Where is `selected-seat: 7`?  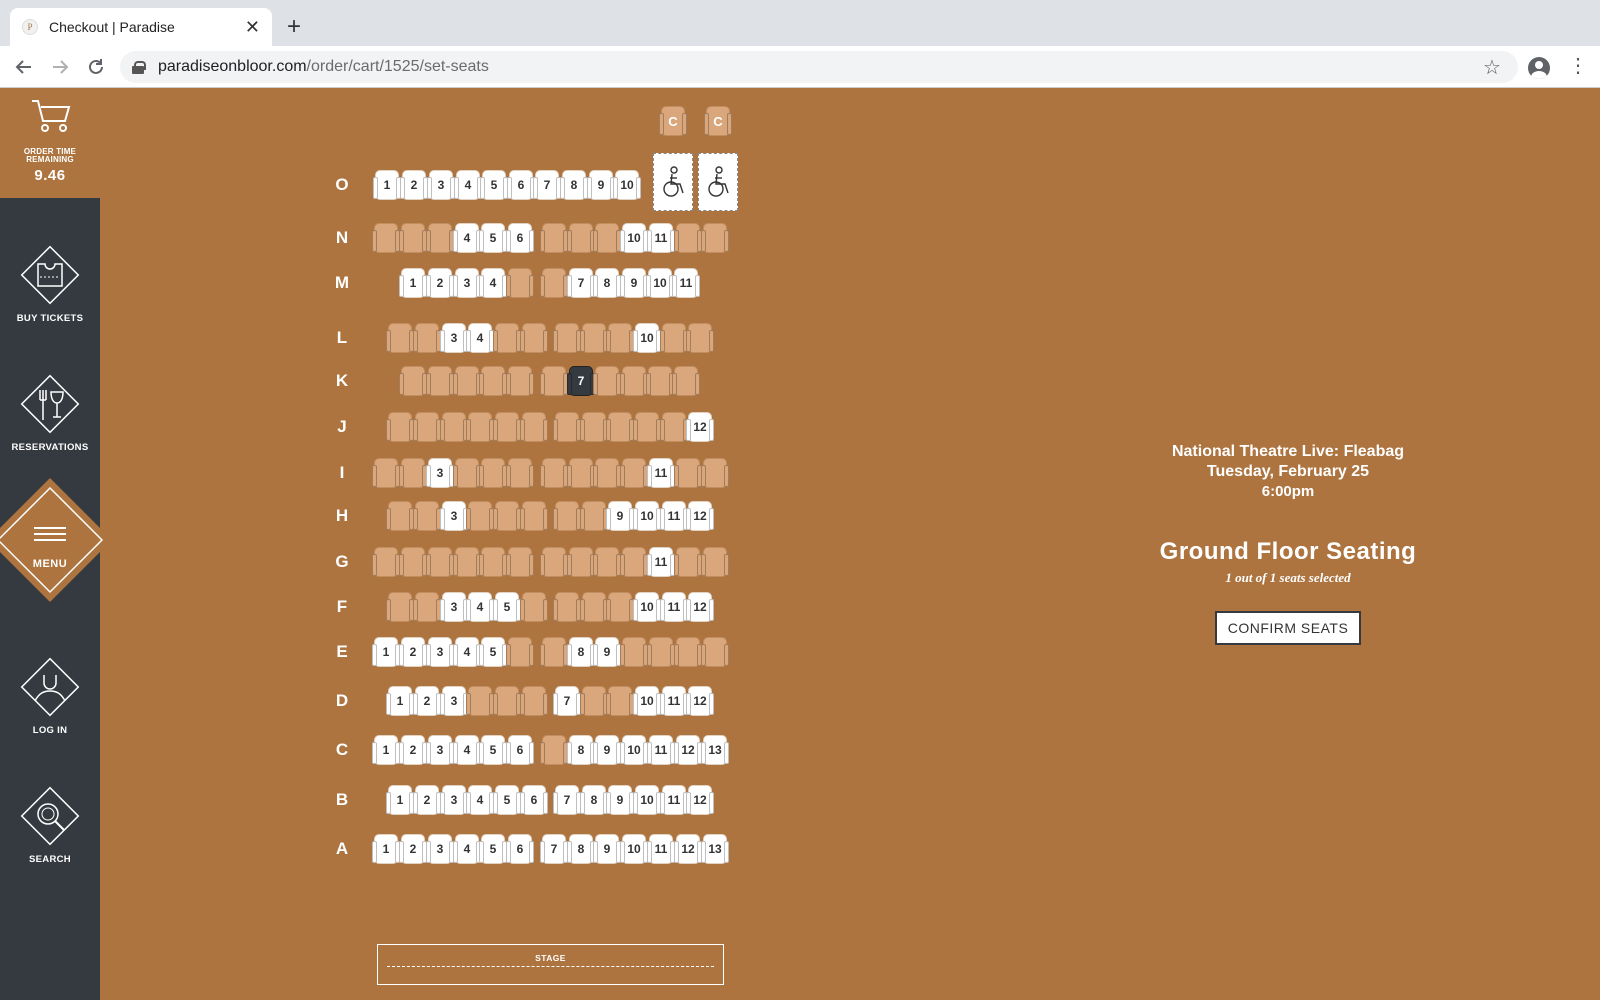
selected-seat: 7 is located at coordinates (581, 381).